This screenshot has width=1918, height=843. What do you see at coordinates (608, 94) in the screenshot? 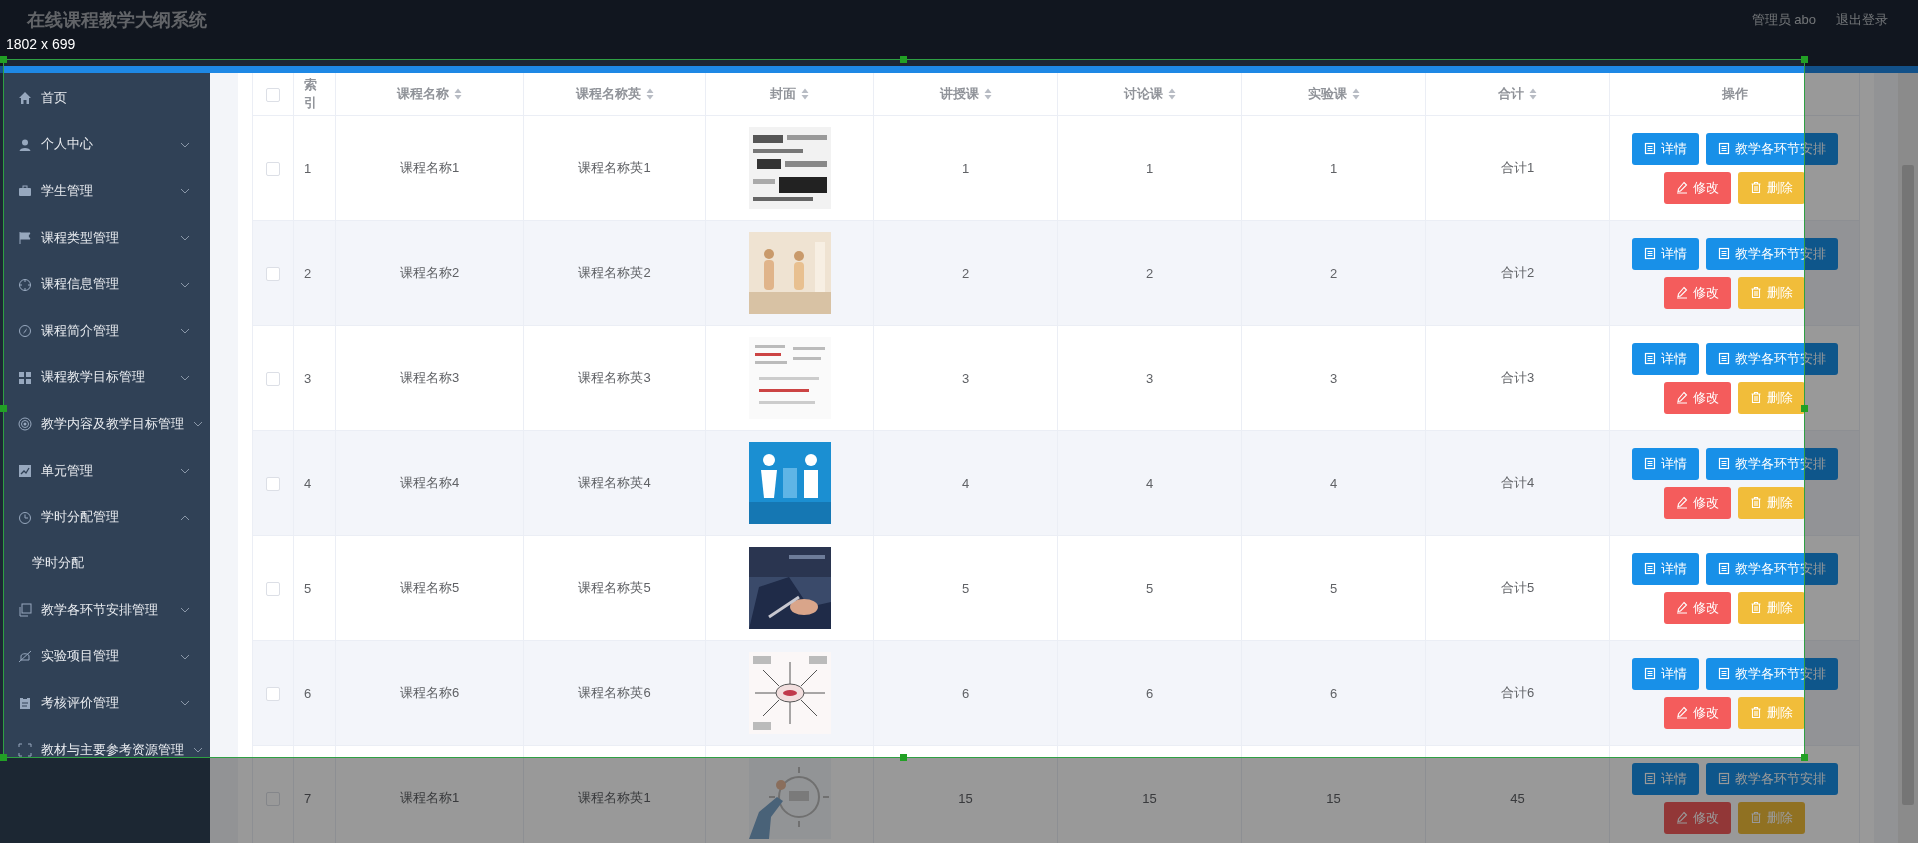
I see `column-header: 课程名称英` at bounding box center [608, 94].